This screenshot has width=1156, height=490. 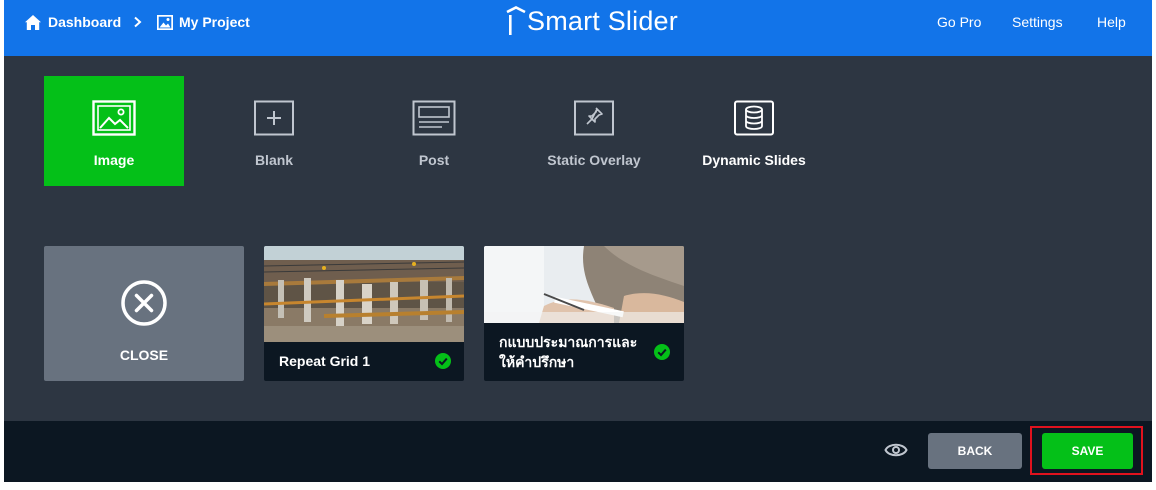 What do you see at coordinates (144, 303) in the screenshot?
I see `close-circle-icon` at bounding box center [144, 303].